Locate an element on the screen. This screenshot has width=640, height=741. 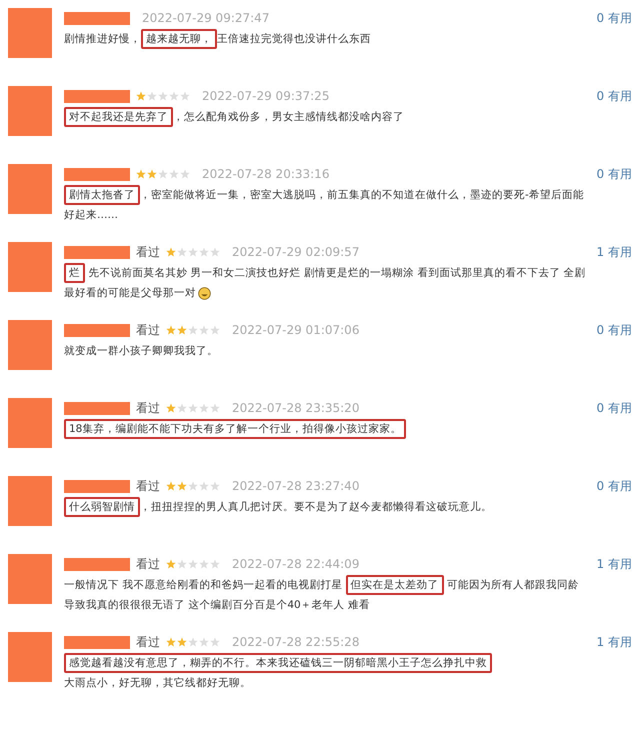
comment-date: 2022-07-28 22:44:09 is located at coordinates (296, 564).